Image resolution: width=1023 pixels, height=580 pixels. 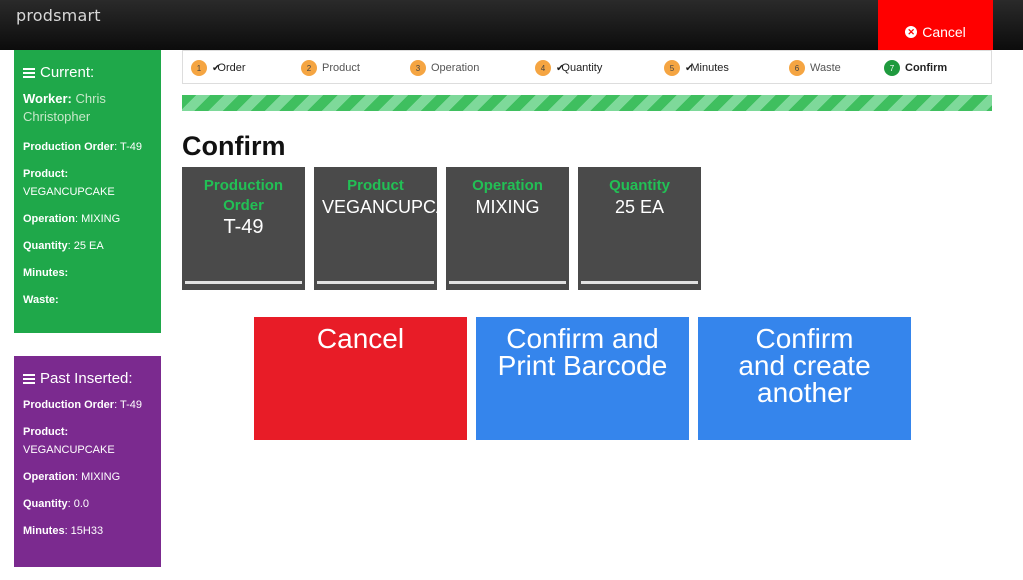 I want to click on step-label: Waste, so click(x=825, y=68).